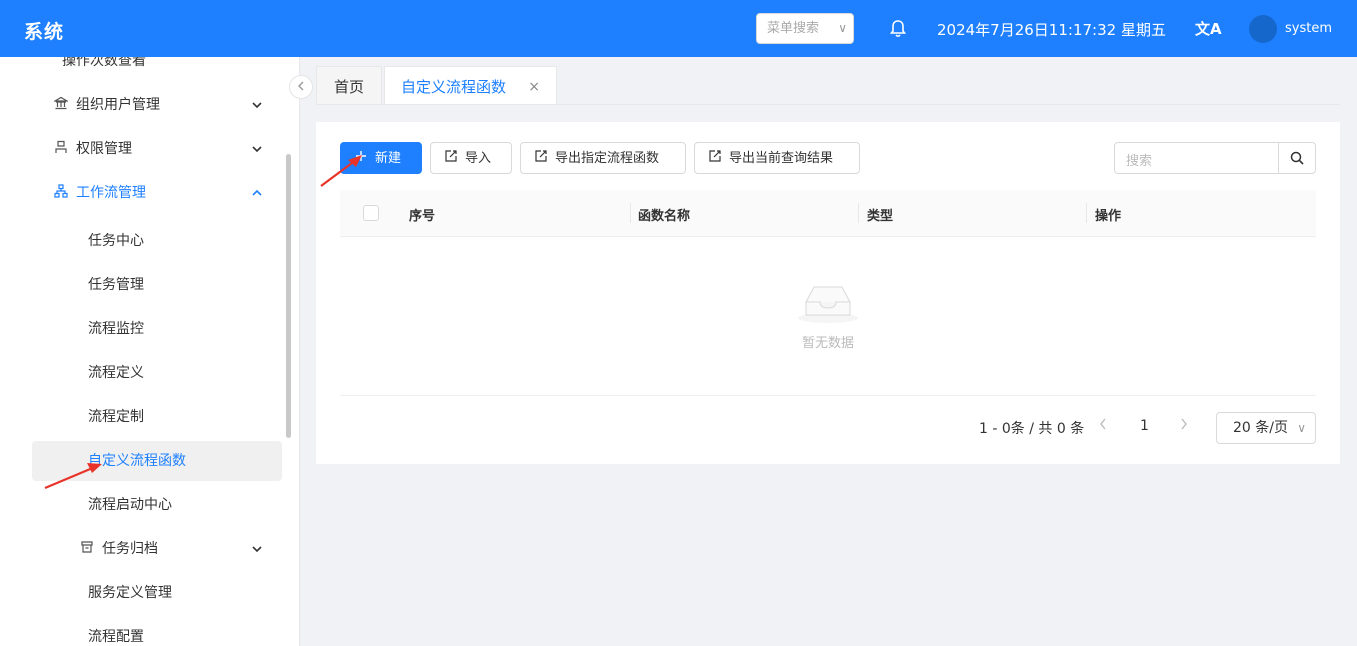  I want to click on export-query-button: 导出当前查询结果, so click(777, 158).